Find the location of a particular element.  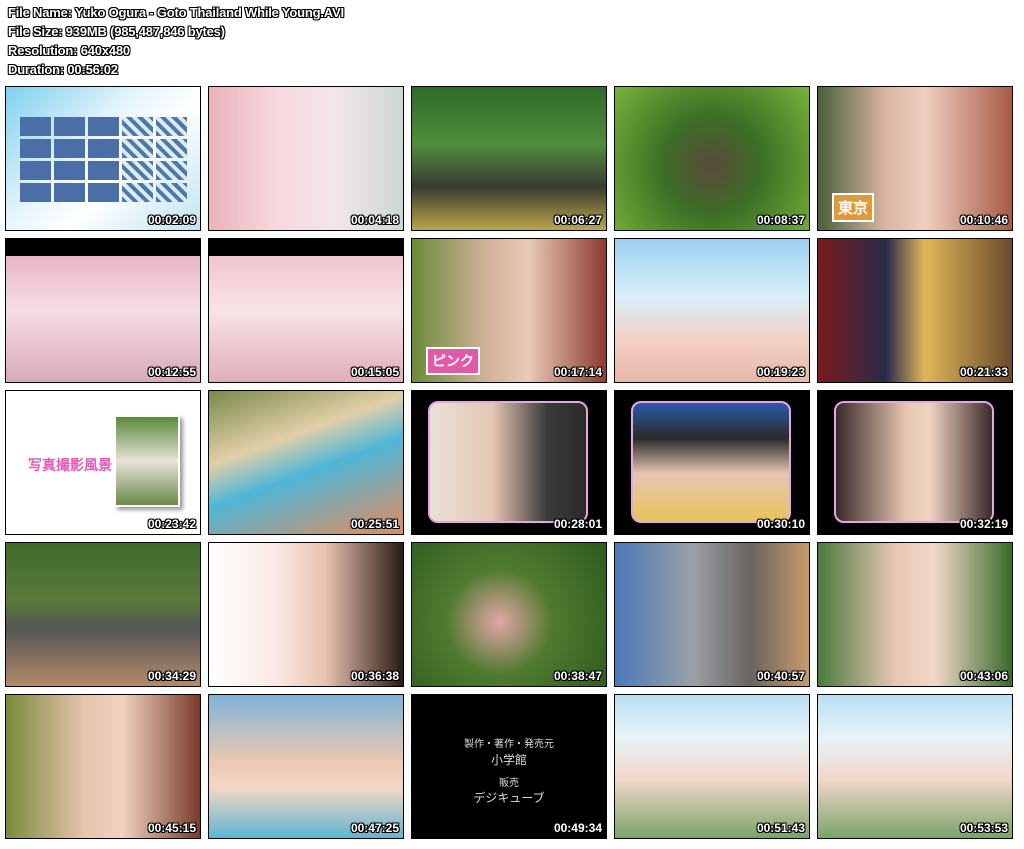

timestamp-label: 00:06:27 is located at coordinates (577, 220).